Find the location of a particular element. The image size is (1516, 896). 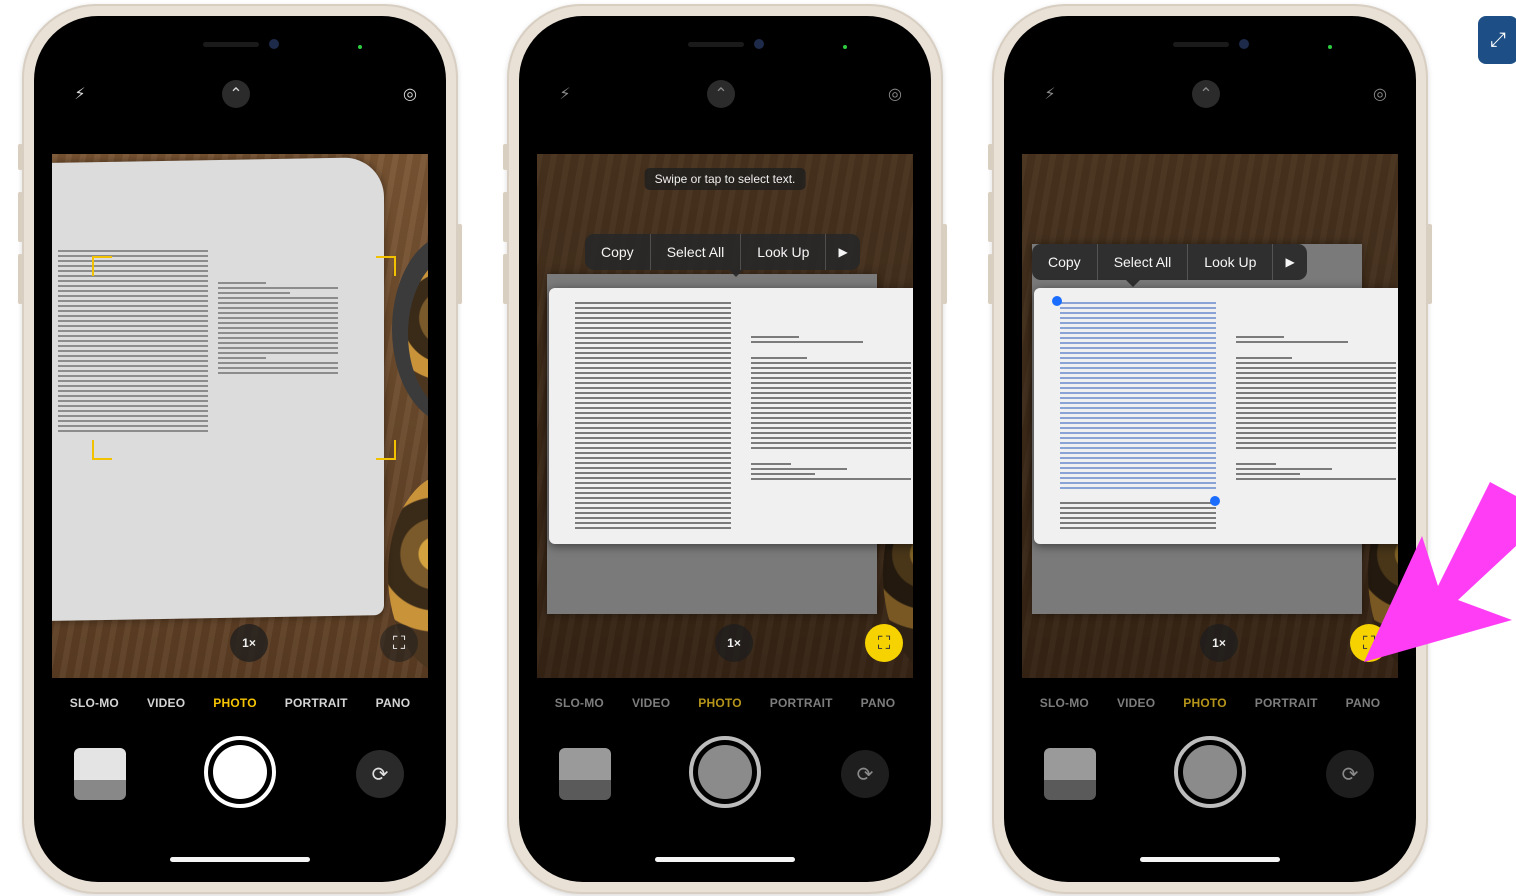

selection-end-handle is located at coordinates (1215, 501).